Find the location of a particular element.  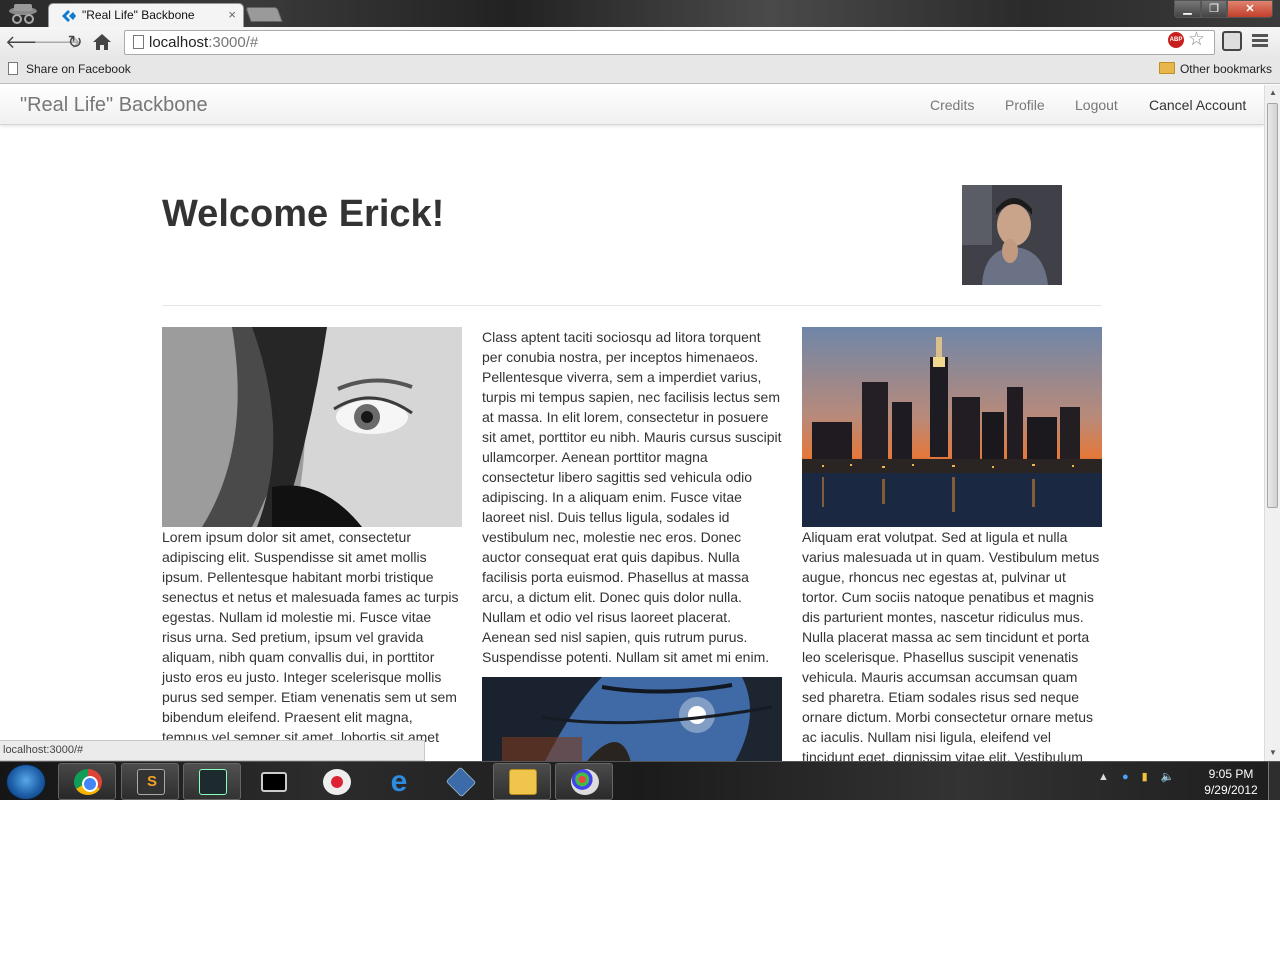

address-bar-url: localhost:3000/# is located at coordinates (203, 42).